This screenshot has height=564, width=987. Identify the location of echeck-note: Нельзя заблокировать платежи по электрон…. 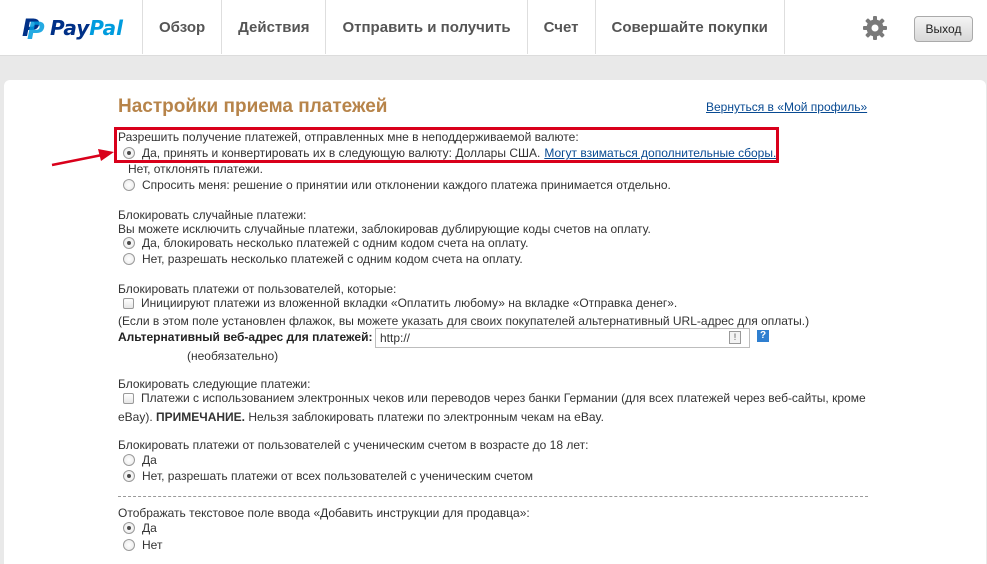
(426, 417).